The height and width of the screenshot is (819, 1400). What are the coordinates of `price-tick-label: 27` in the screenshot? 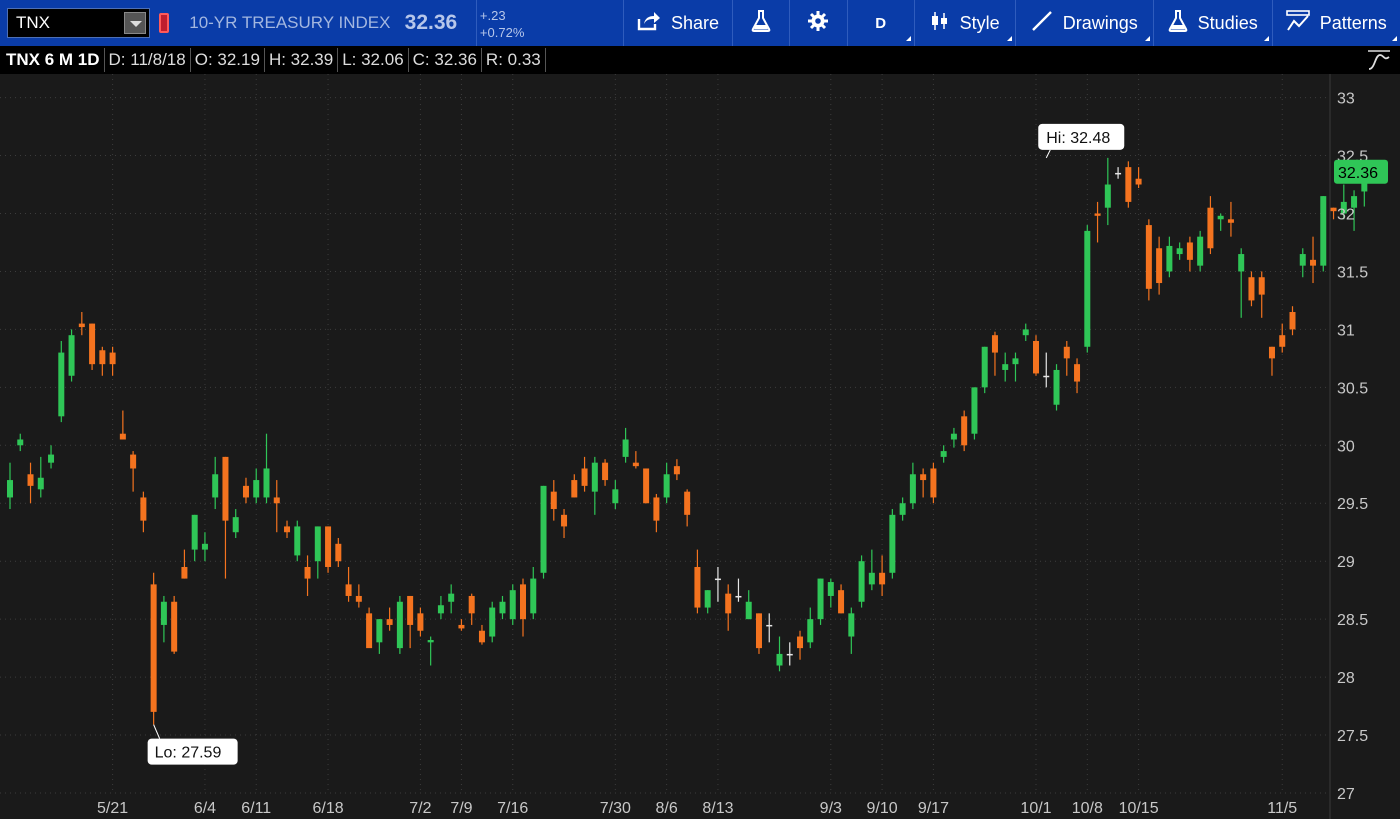 It's located at (1346, 794).